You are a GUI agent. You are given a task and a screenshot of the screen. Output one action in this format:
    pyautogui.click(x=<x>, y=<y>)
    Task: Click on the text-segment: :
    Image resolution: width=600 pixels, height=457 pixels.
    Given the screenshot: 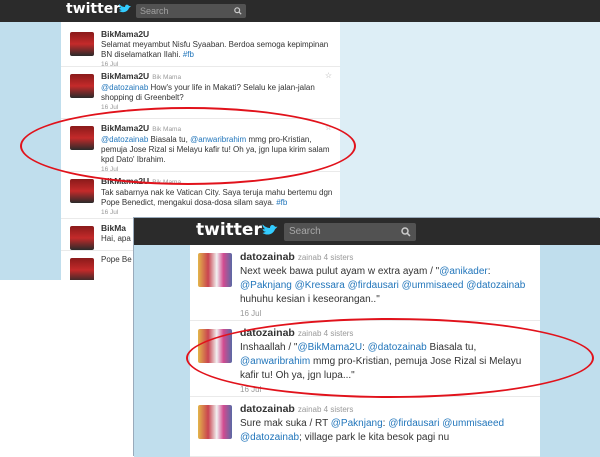 What is the action you would take?
    pyautogui.click(x=489, y=271)
    